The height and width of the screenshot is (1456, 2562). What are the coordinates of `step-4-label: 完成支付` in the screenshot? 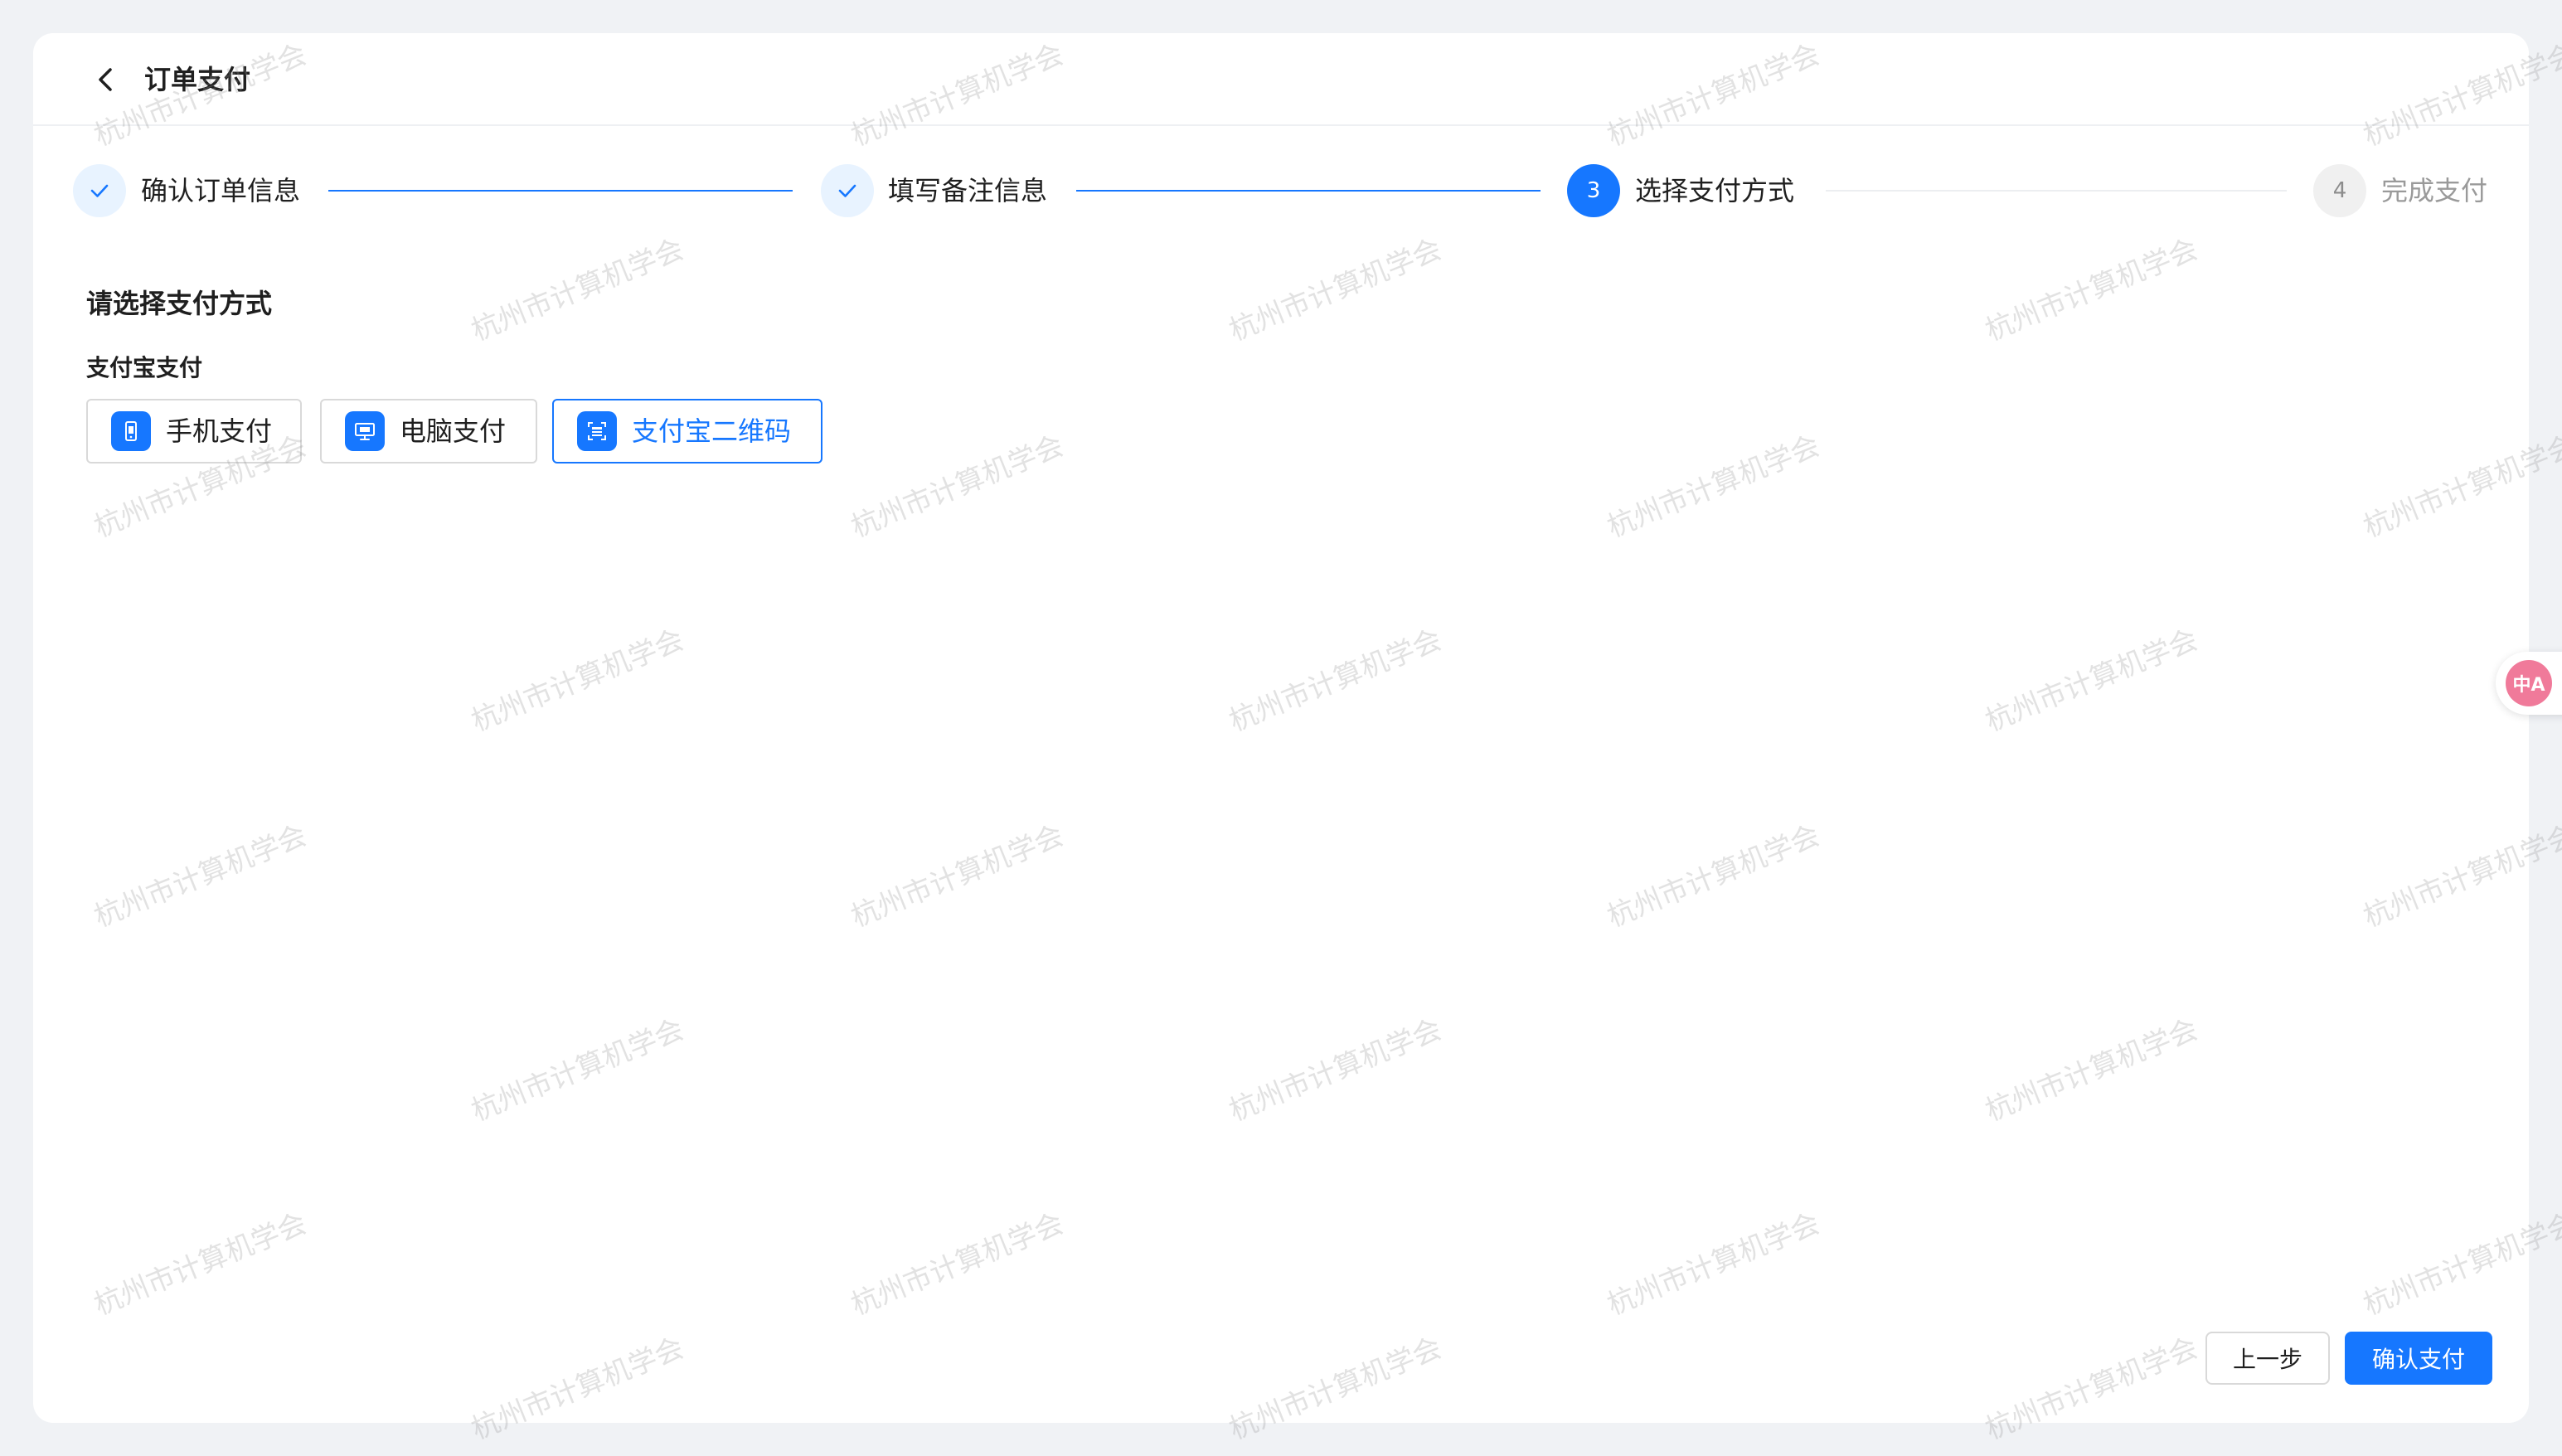 It's located at (2434, 190).